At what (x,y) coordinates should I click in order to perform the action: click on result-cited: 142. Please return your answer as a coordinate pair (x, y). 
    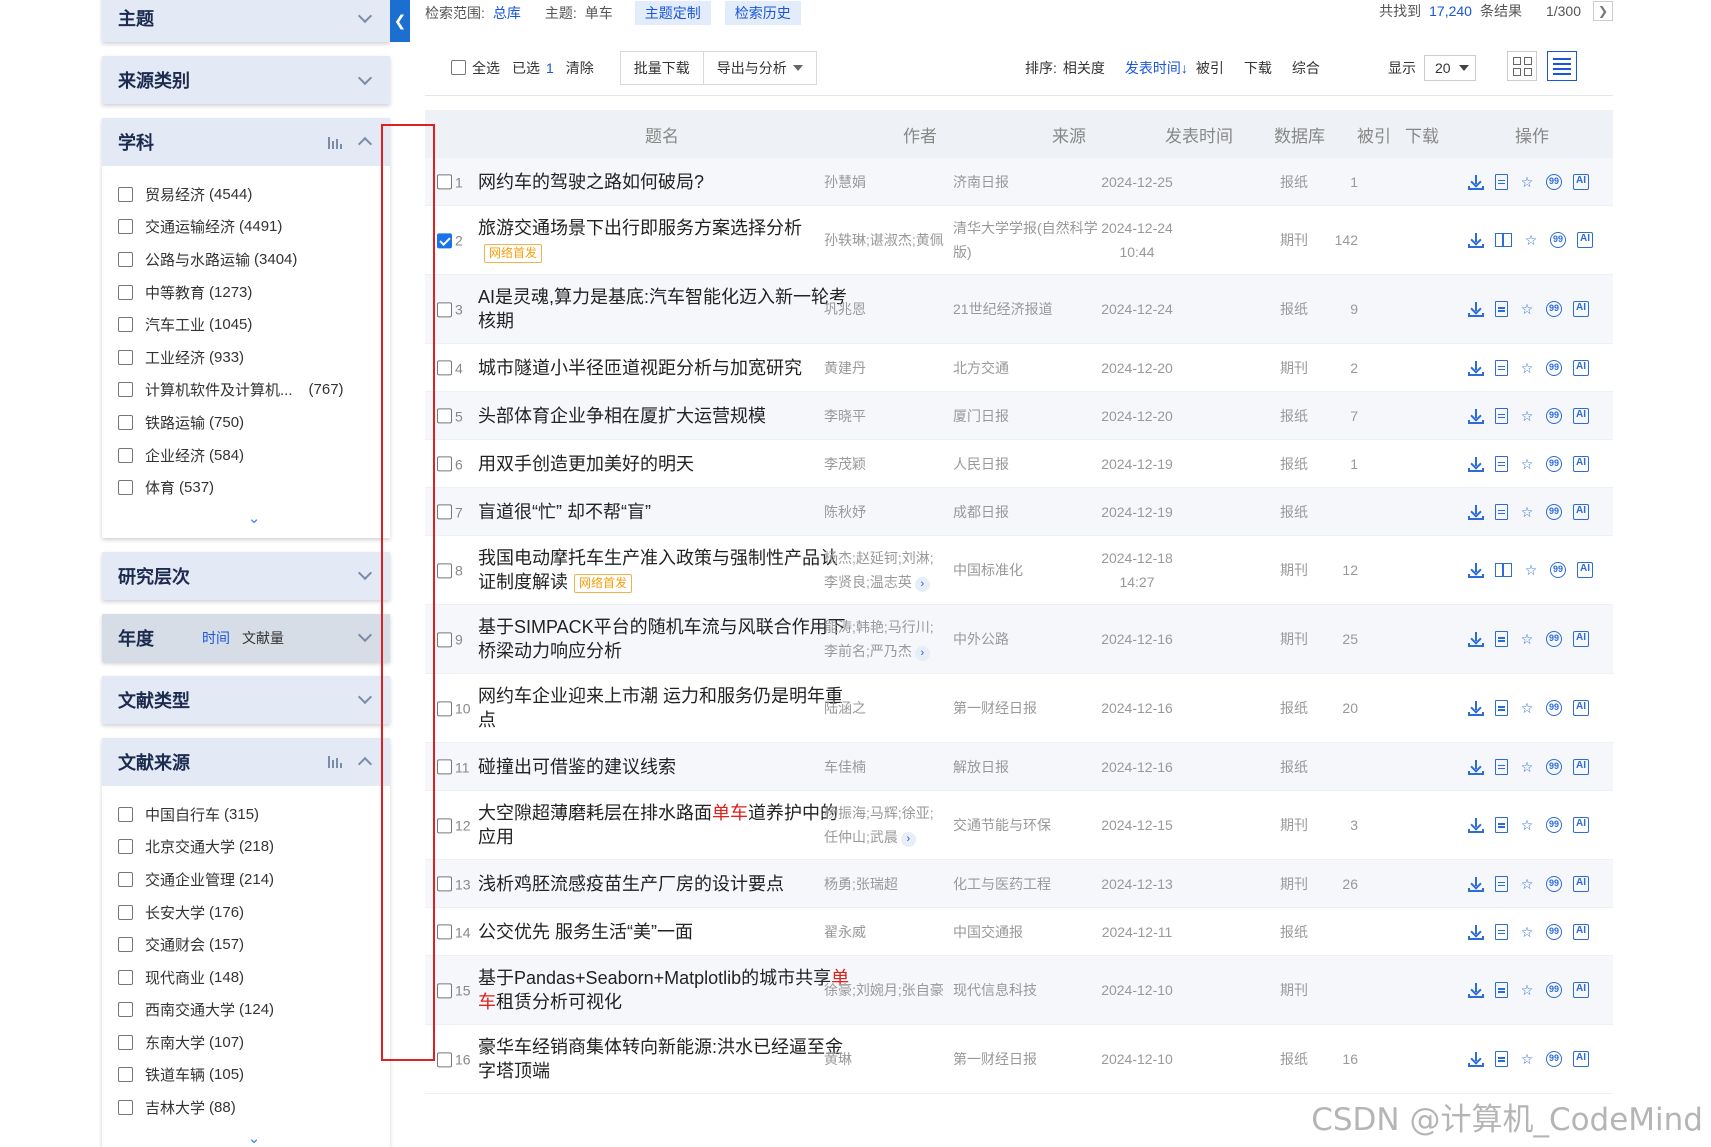
    Looking at the image, I should click on (1338, 240).